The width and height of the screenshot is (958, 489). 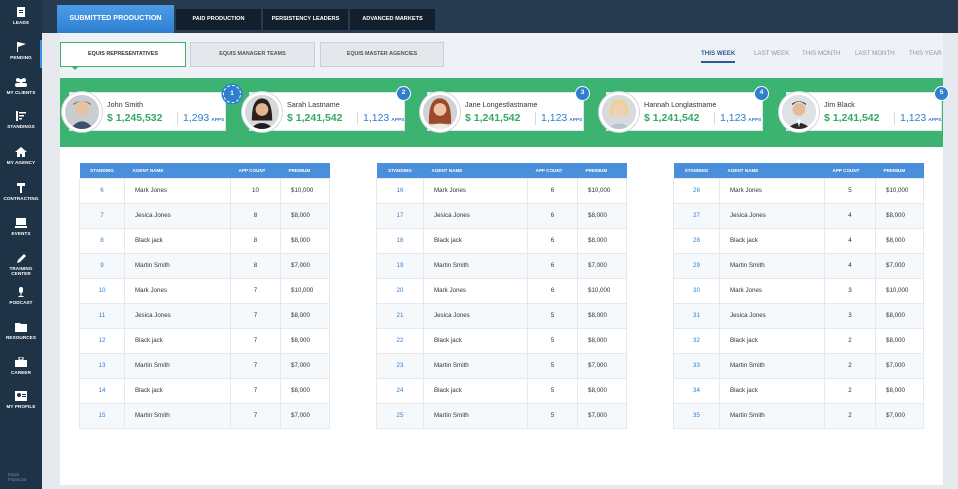 What do you see at coordinates (204, 340) in the screenshot?
I see `table-row: 12 Black jack 7 $8,000` at bounding box center [204, 340].